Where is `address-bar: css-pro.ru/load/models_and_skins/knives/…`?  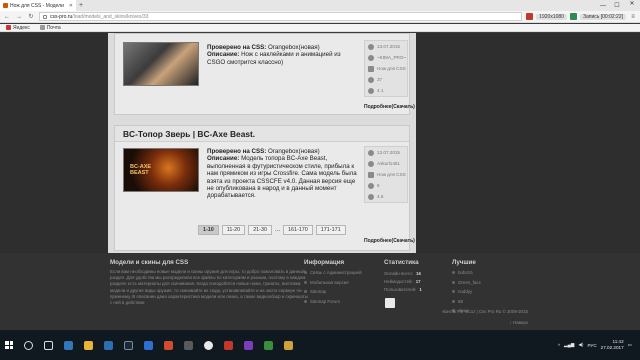
address-bar: css-pro.ru/load/models_and_skins/knives/… is located at coordinates (281, 16).